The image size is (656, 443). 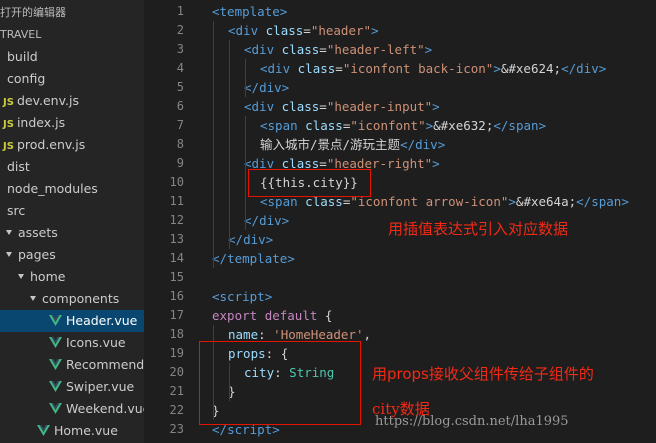 What do you see at coordinates (176, 258) in the screenshot?
I see `line-number: 14` at bounding box center [176, 258].